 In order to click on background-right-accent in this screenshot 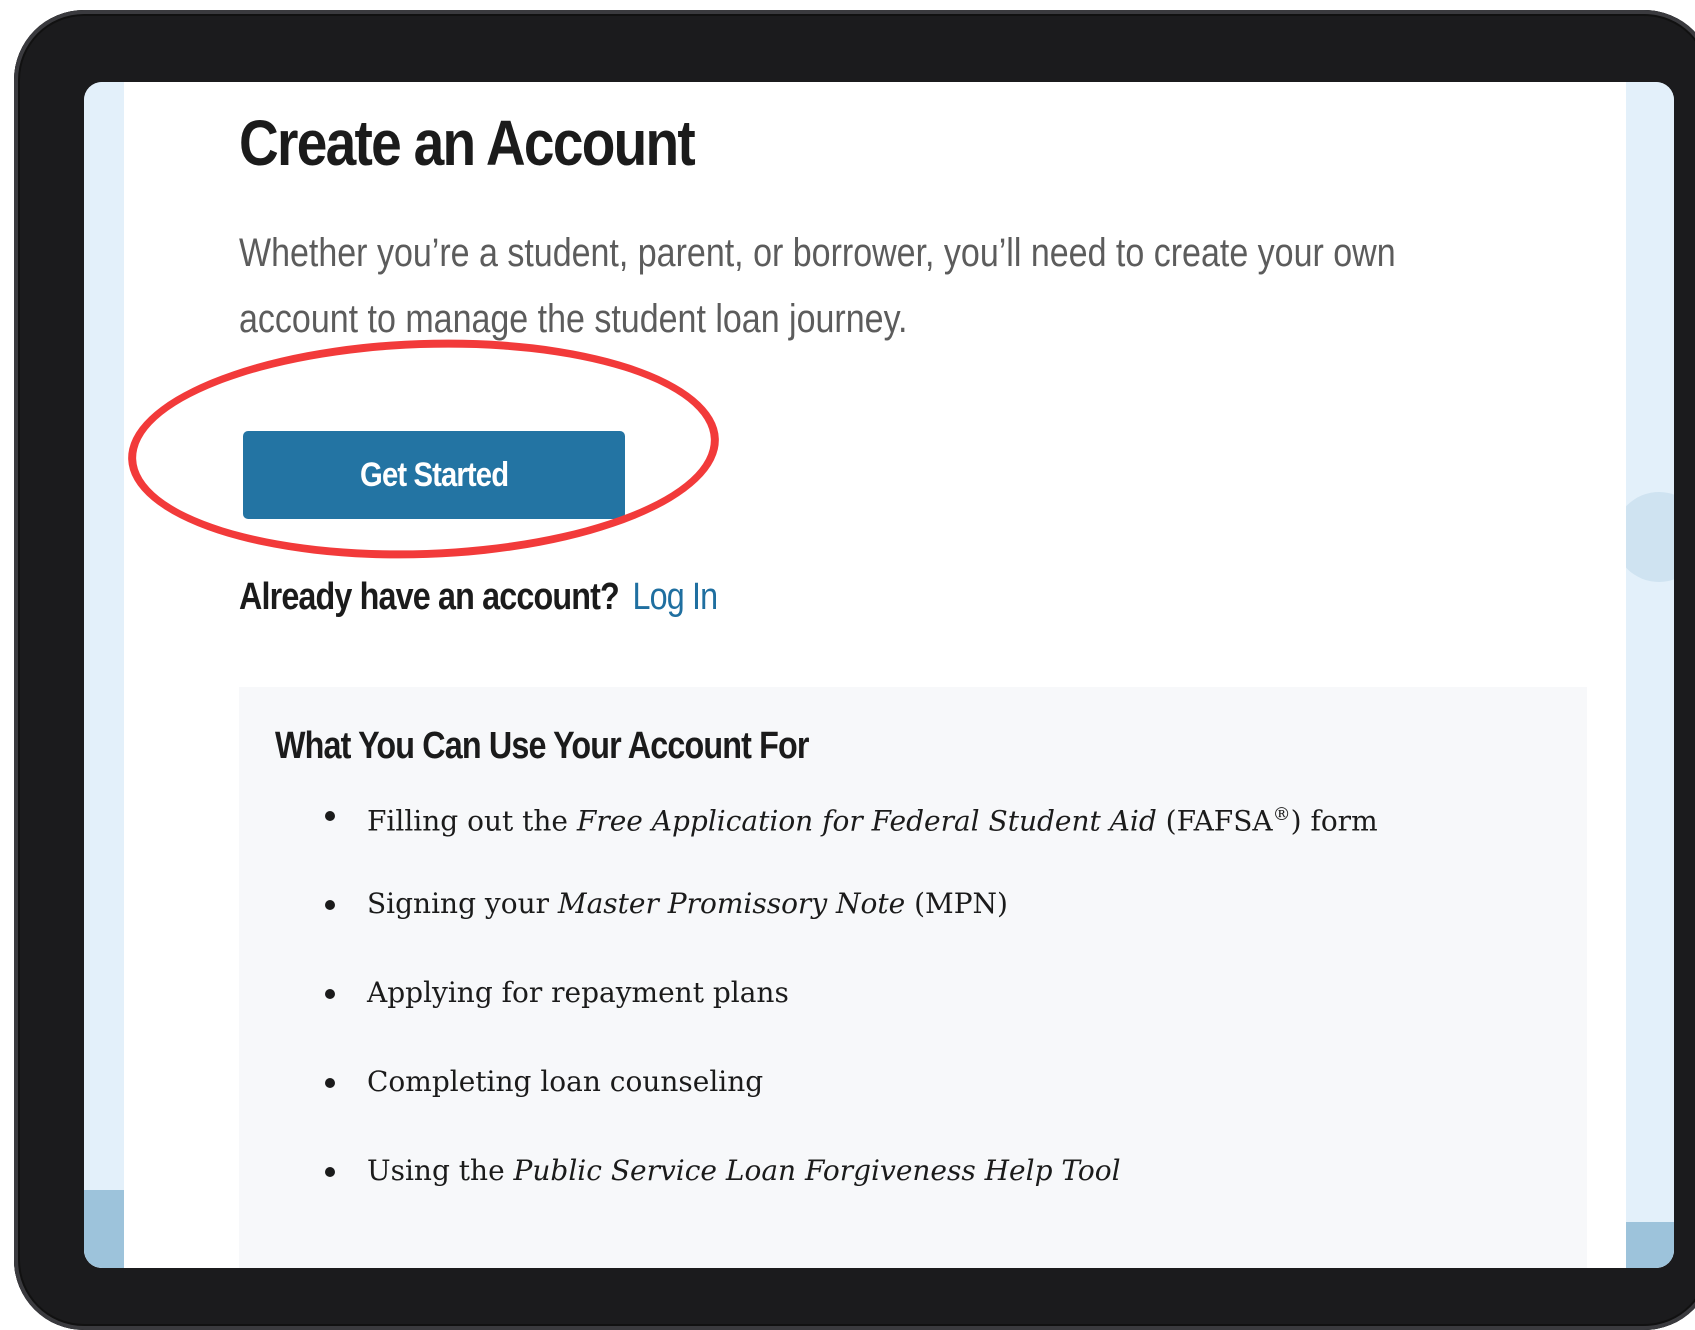, I will do `click(1650, 1245)`.